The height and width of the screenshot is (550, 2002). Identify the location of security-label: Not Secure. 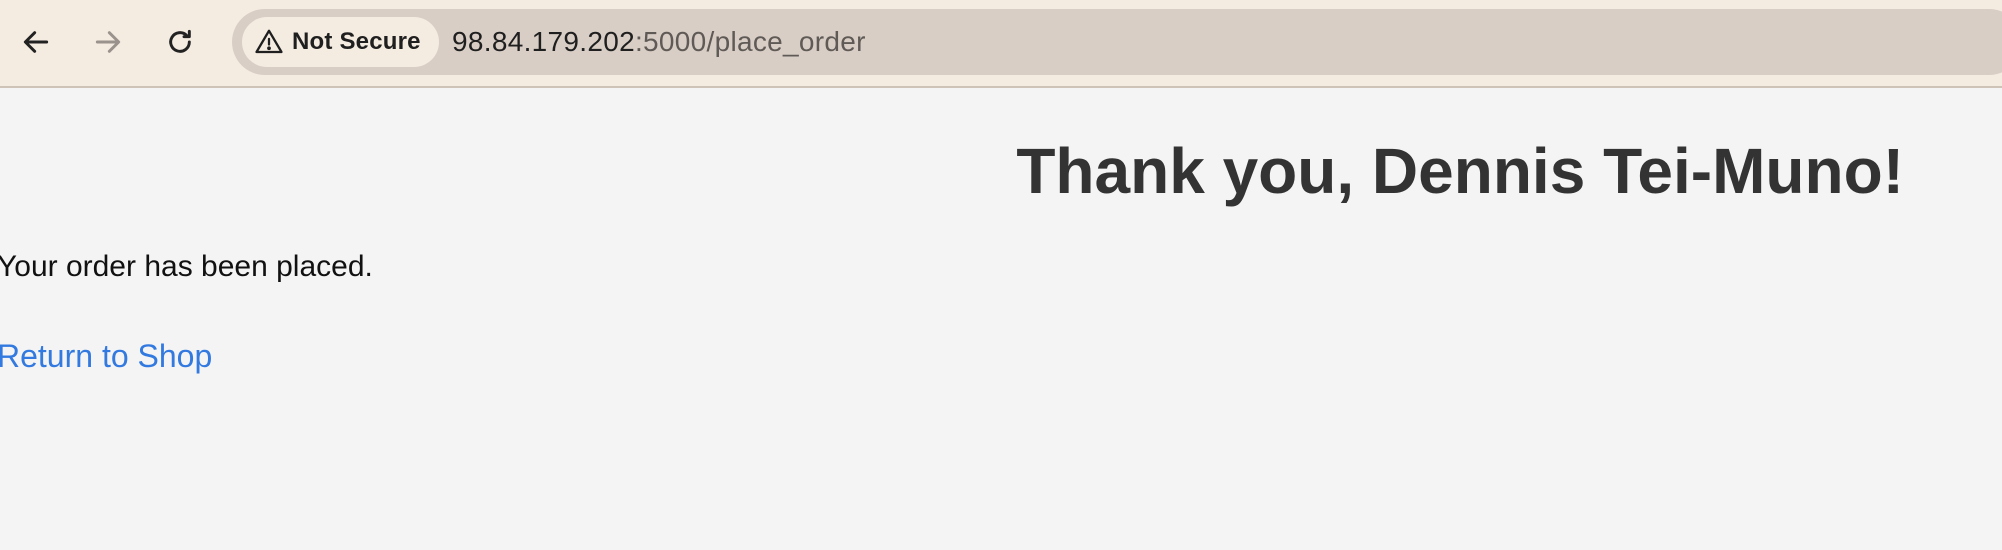
(356, 41).